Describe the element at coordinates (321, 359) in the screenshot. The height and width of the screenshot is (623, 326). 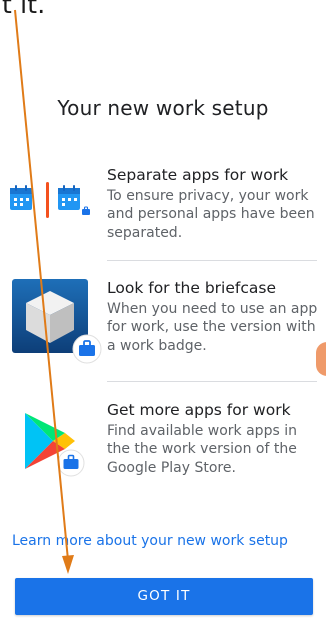
I see `side-edge-tab` at that location.